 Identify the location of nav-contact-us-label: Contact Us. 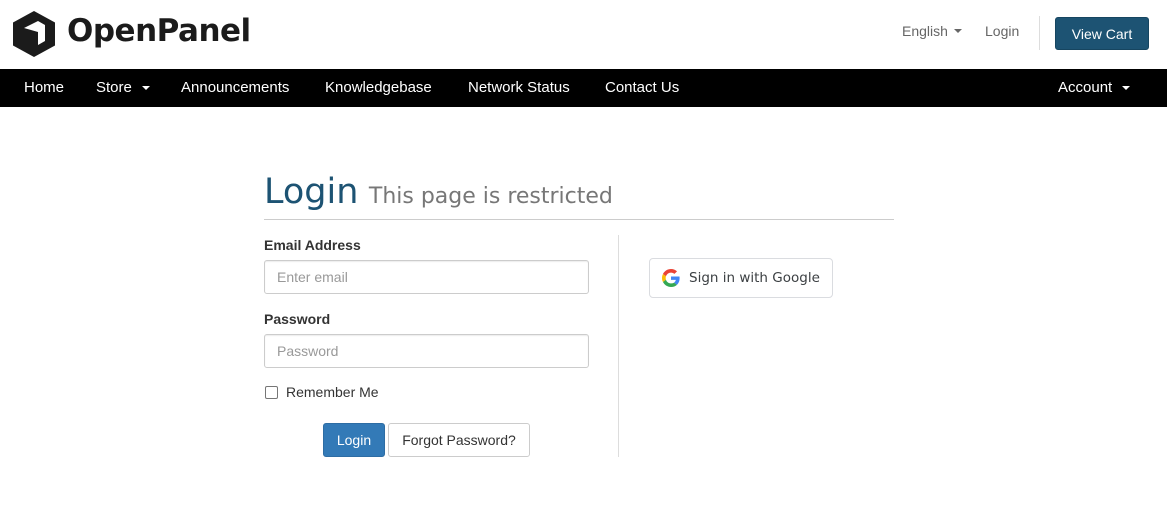
(642, 87).